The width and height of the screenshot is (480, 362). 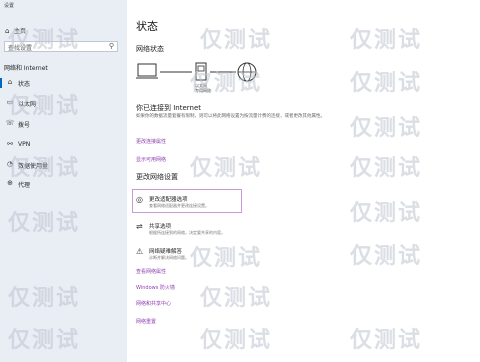 I want to click on search-icon: ⚲, so click(x=111, y=46).